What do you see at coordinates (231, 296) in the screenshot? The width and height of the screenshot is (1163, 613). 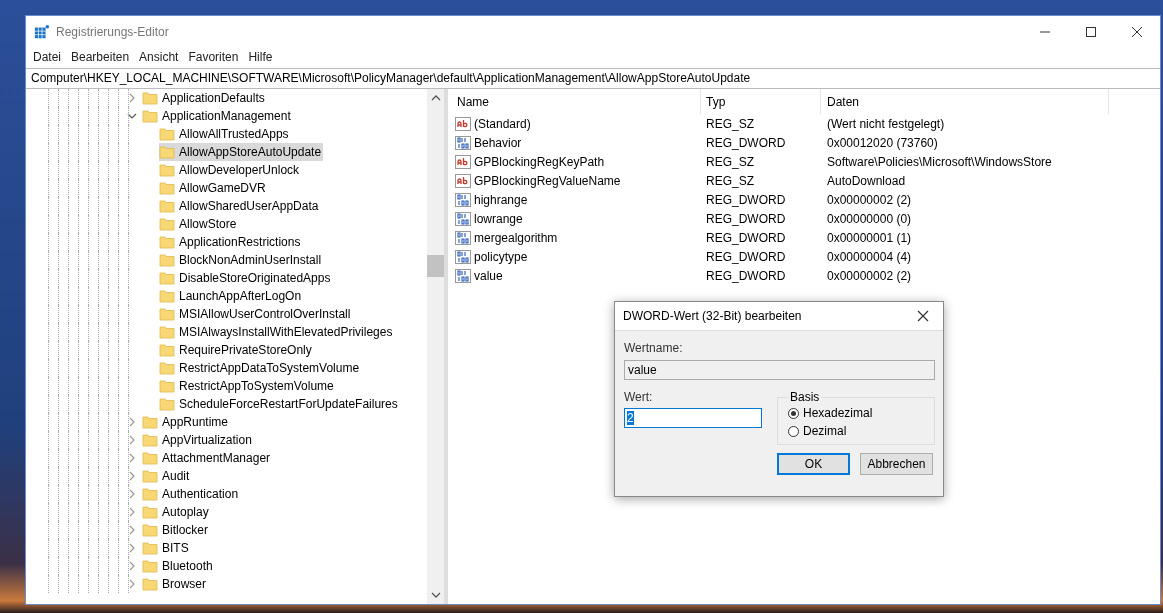 I see `tree-item: LaunchAppAfterLogOn` at bounding box center [231, 296].